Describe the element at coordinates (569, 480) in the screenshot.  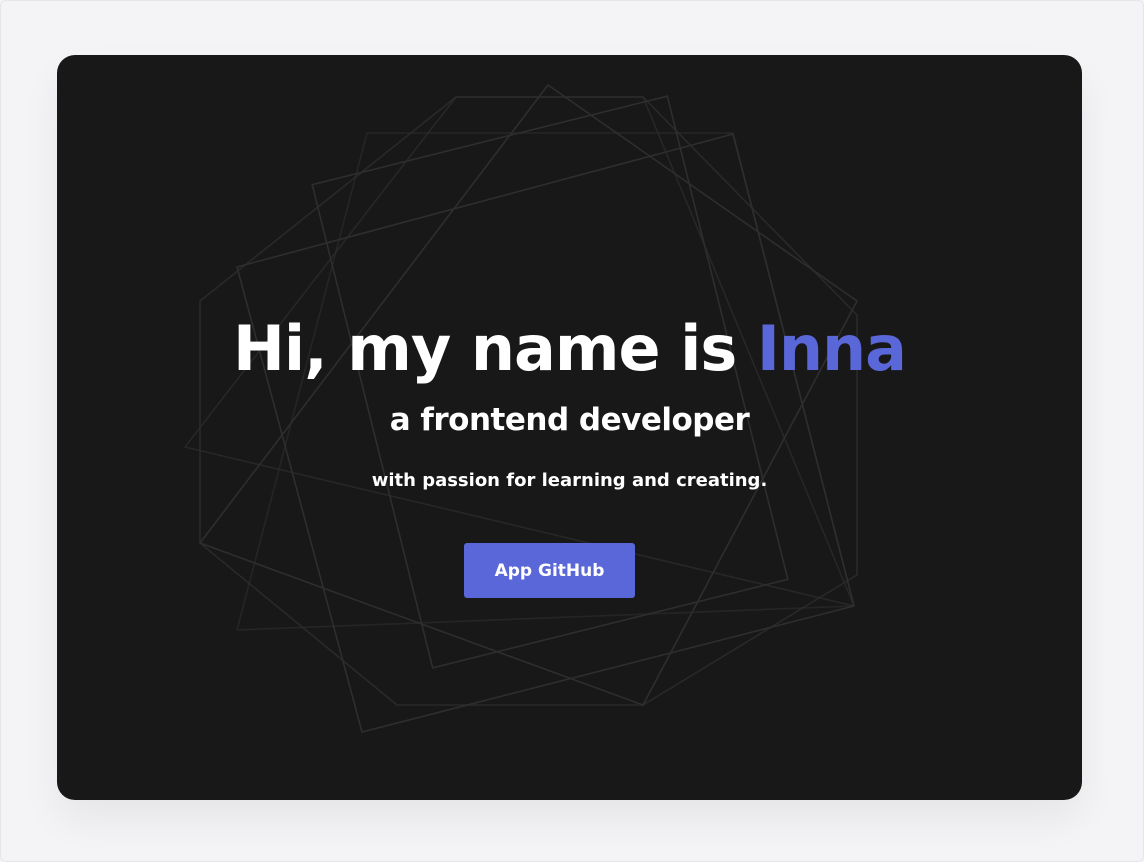
I see `hero-tagline: with passion for learning and creating.` at that location.